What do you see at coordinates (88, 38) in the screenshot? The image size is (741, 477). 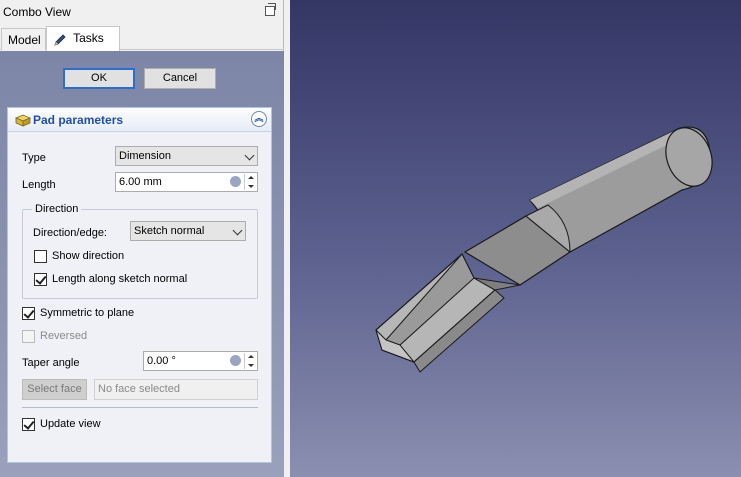 I see `tab-tasks-label: Tasks` at bounding box center [88, 38].